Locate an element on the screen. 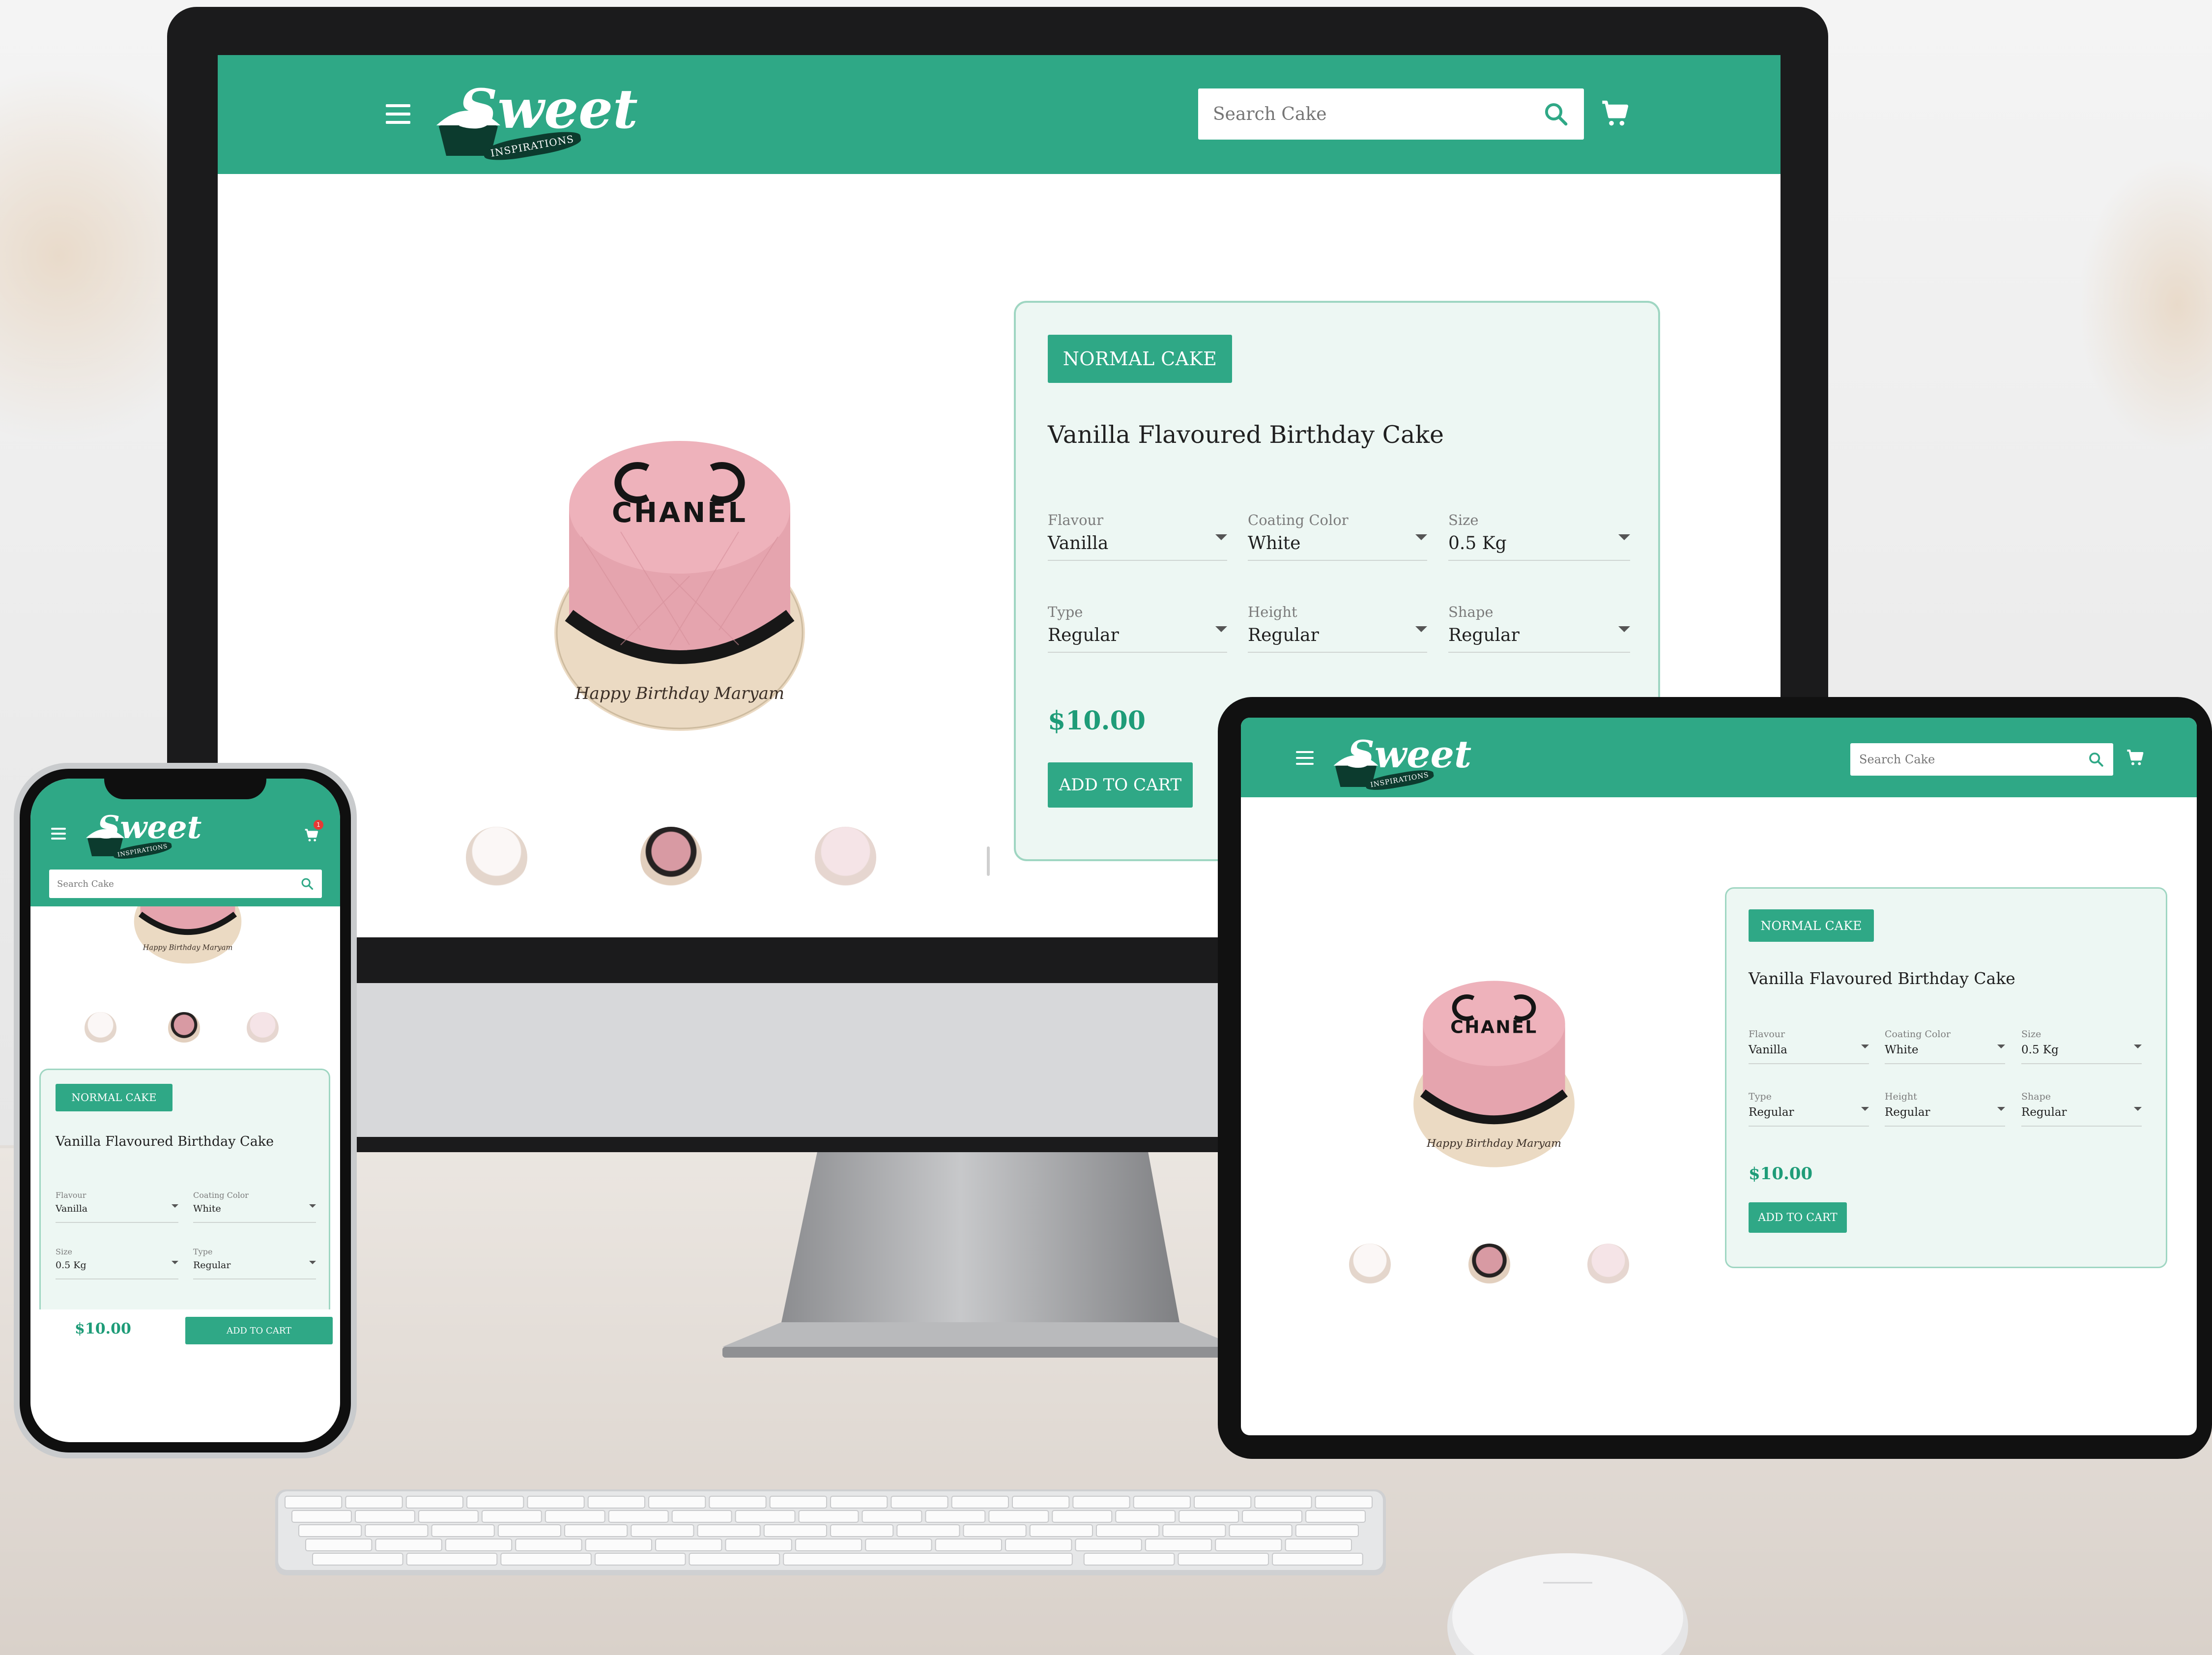 This screenshot has height=1655, width=2212. category-badge: NORMAL CAKE is located at coordinates (1140, 359).